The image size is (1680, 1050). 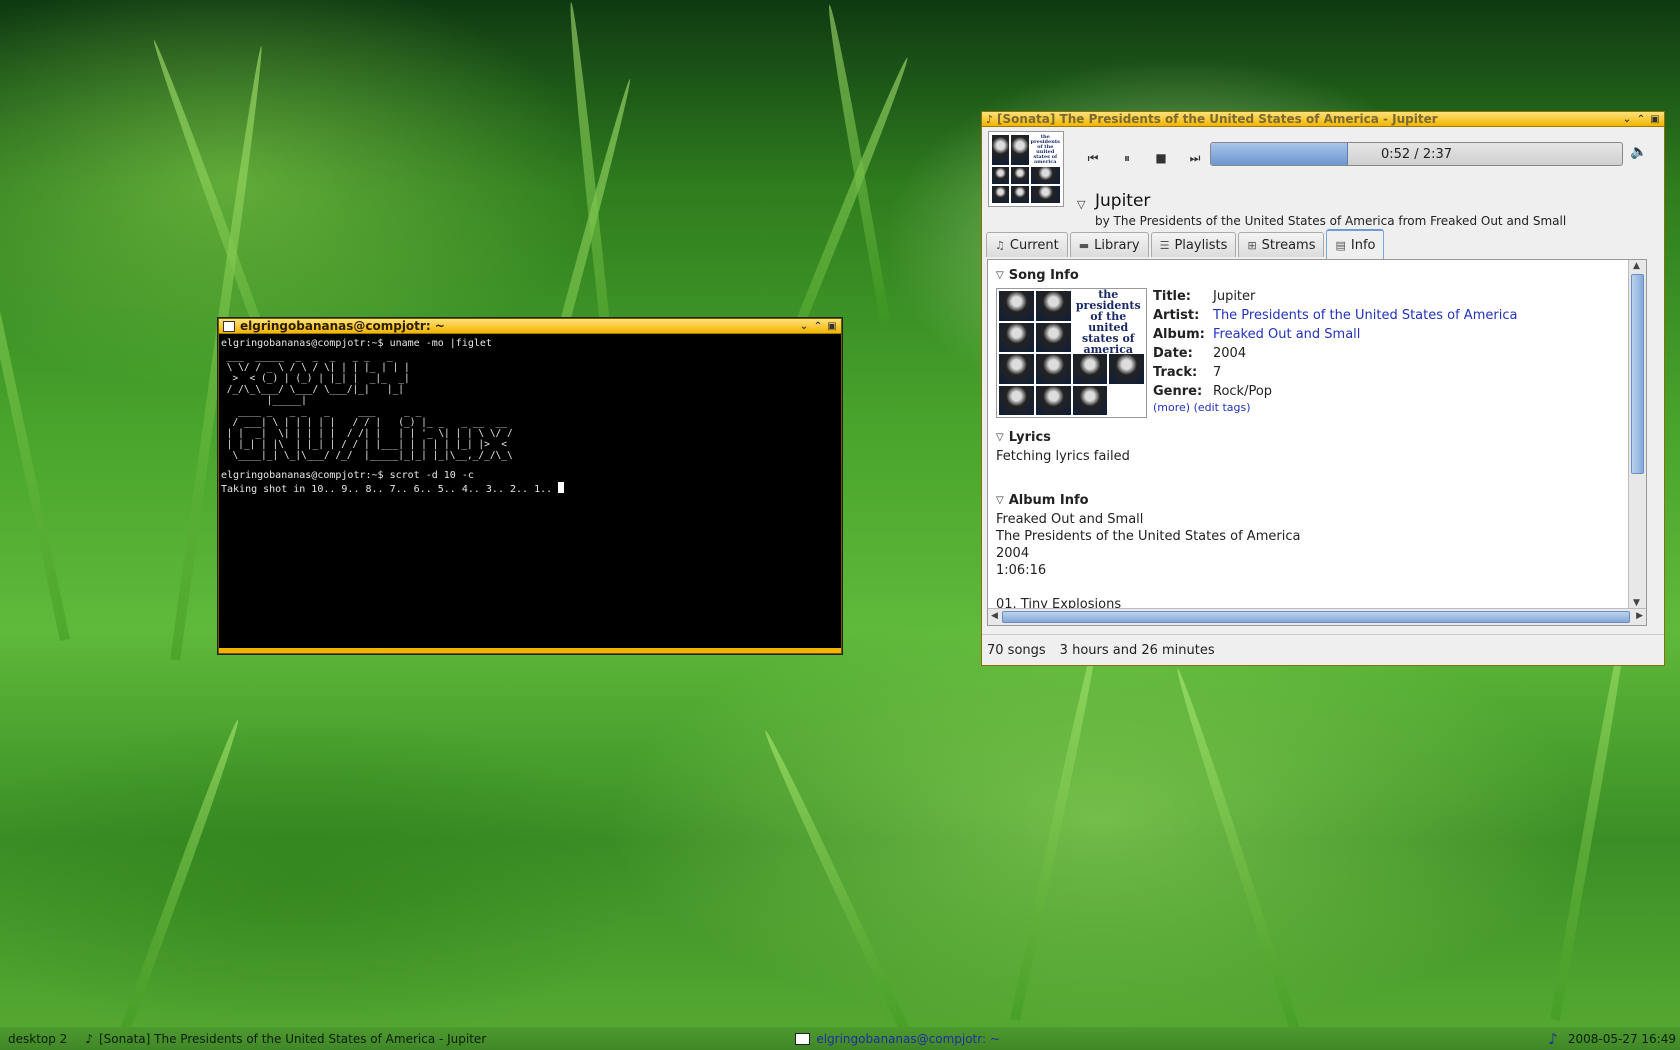 I want to click on tab-library: ▬ Library, so click(x=1109, y=244).